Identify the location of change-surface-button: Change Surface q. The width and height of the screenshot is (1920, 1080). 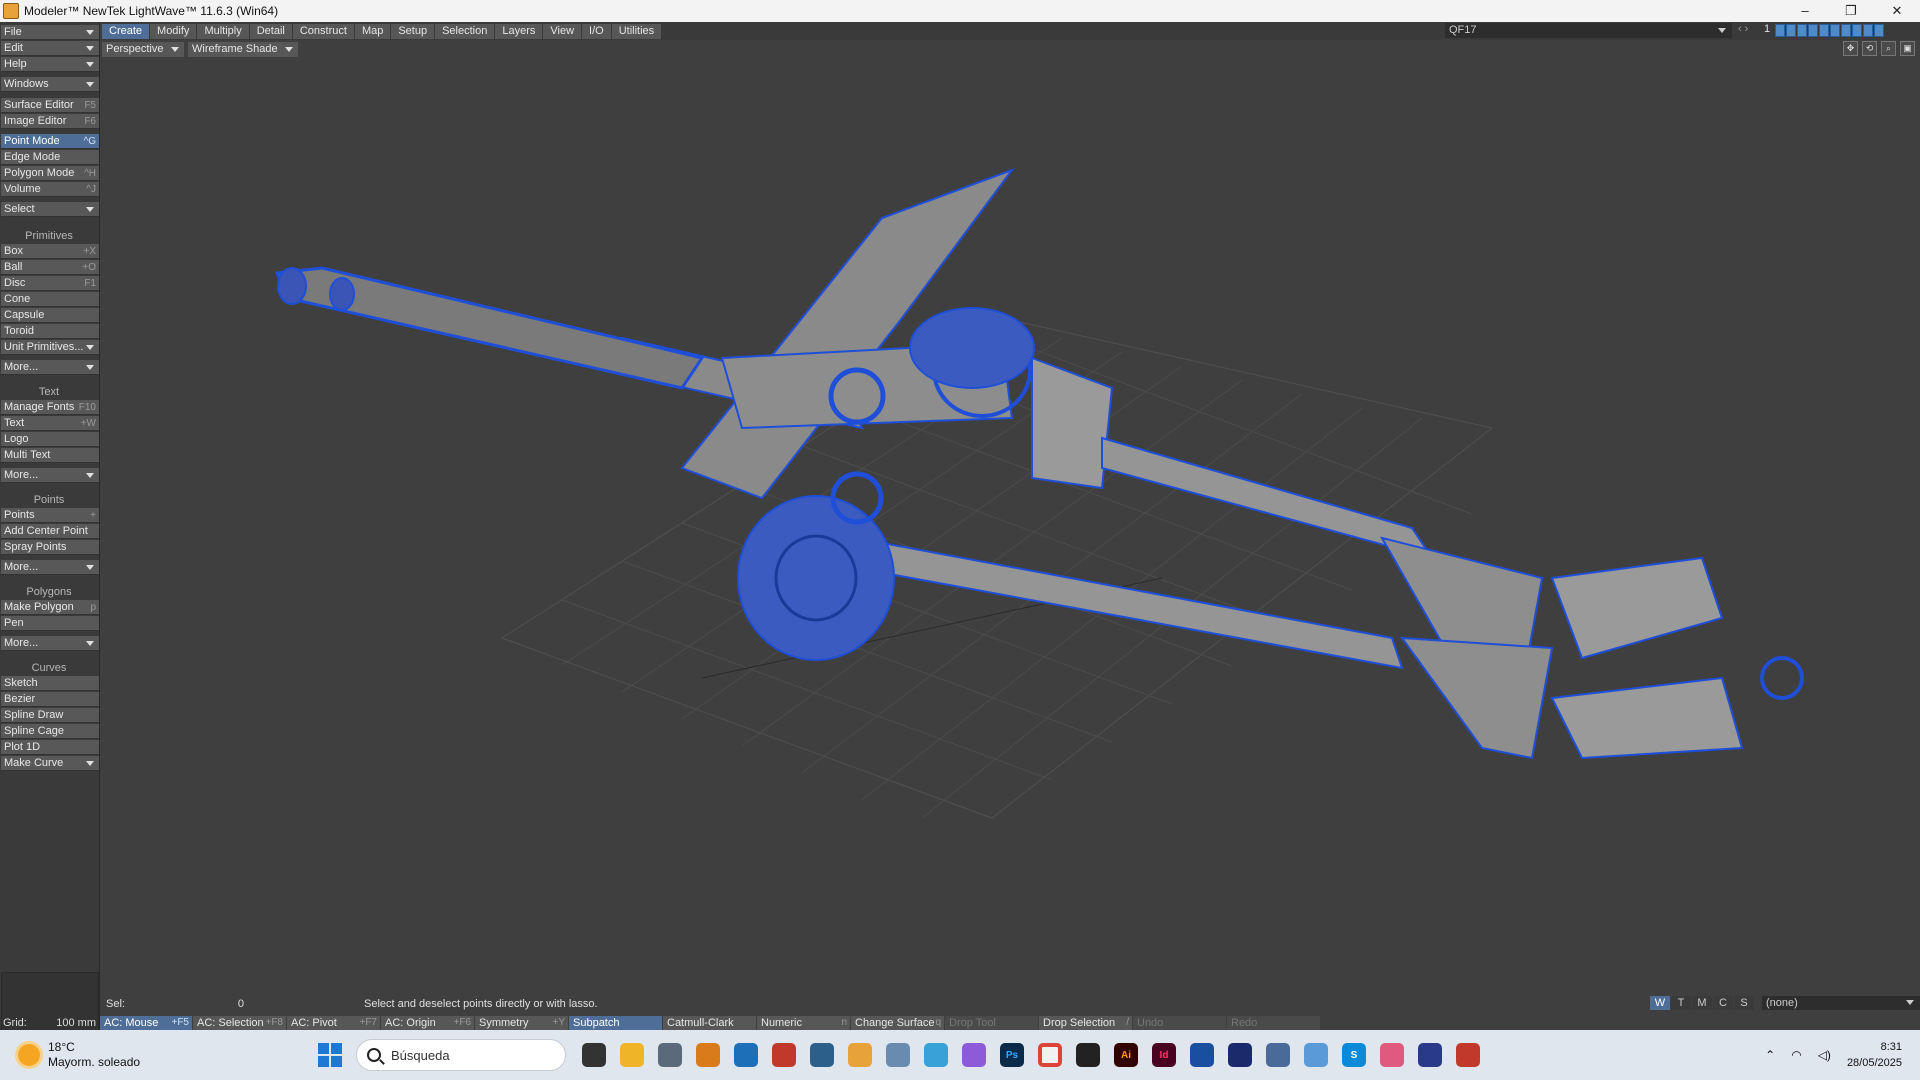
(897, 1022).